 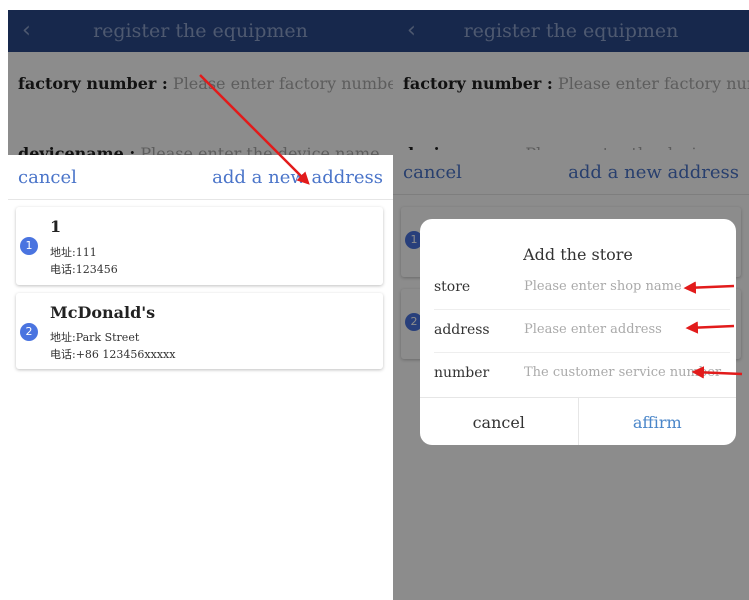 I want to click on dialog-title: Add the store, so click(x=578, y=254).